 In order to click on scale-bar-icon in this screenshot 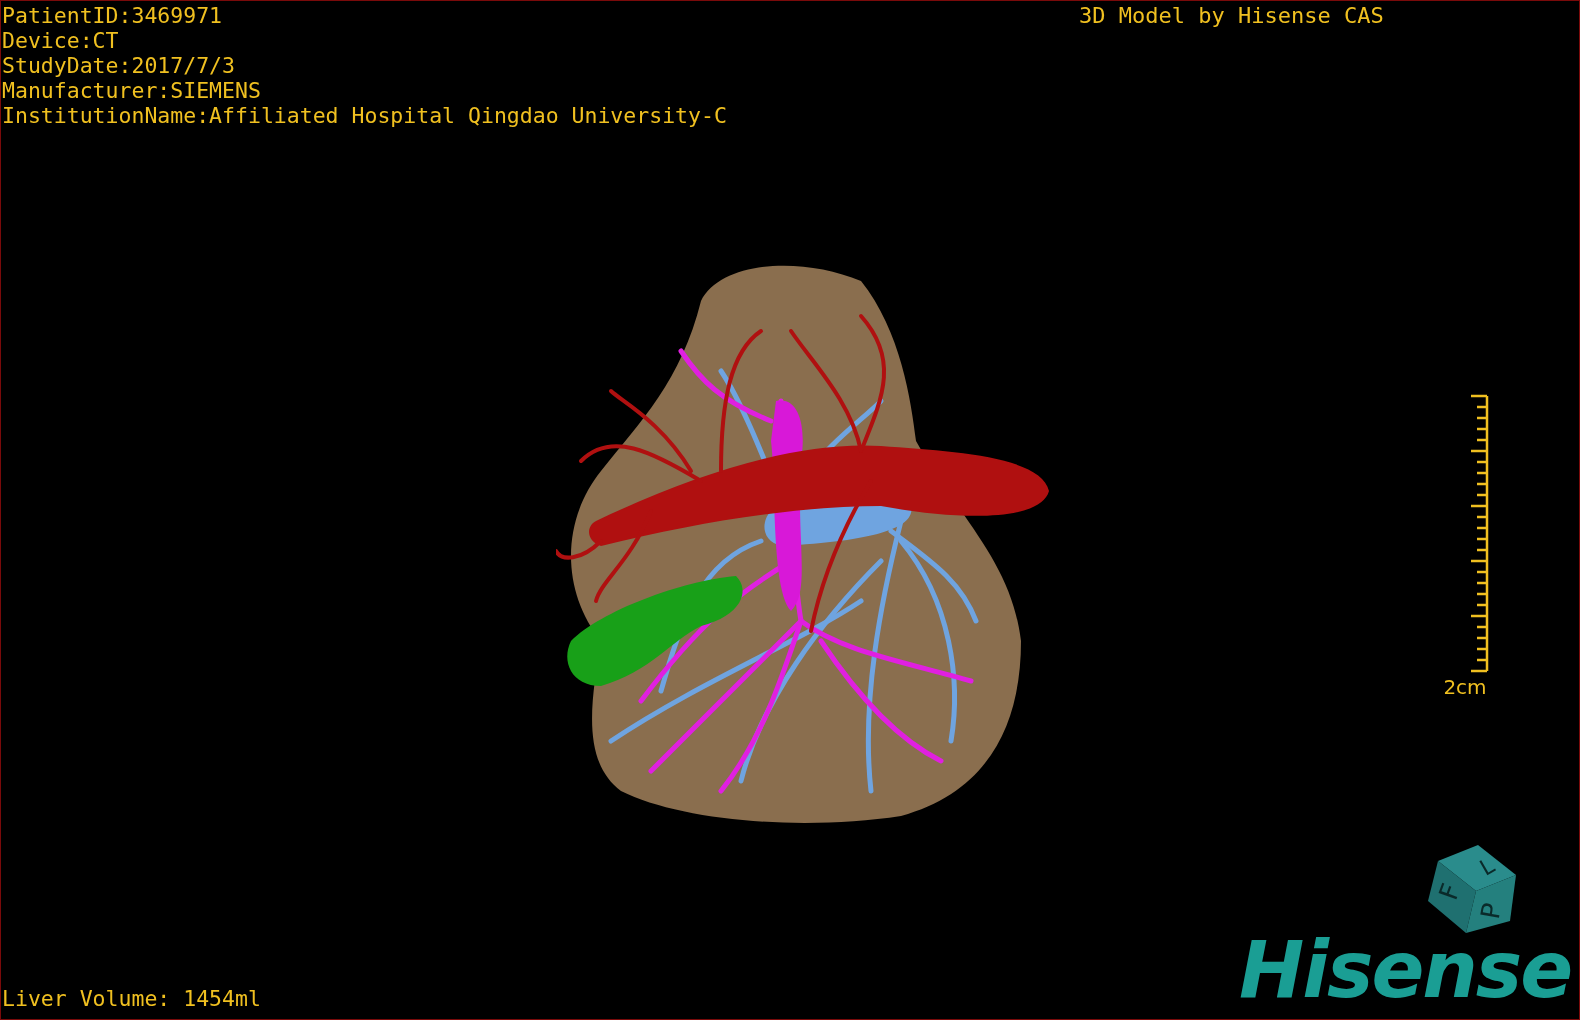, I will do `click(1480, 534)`.